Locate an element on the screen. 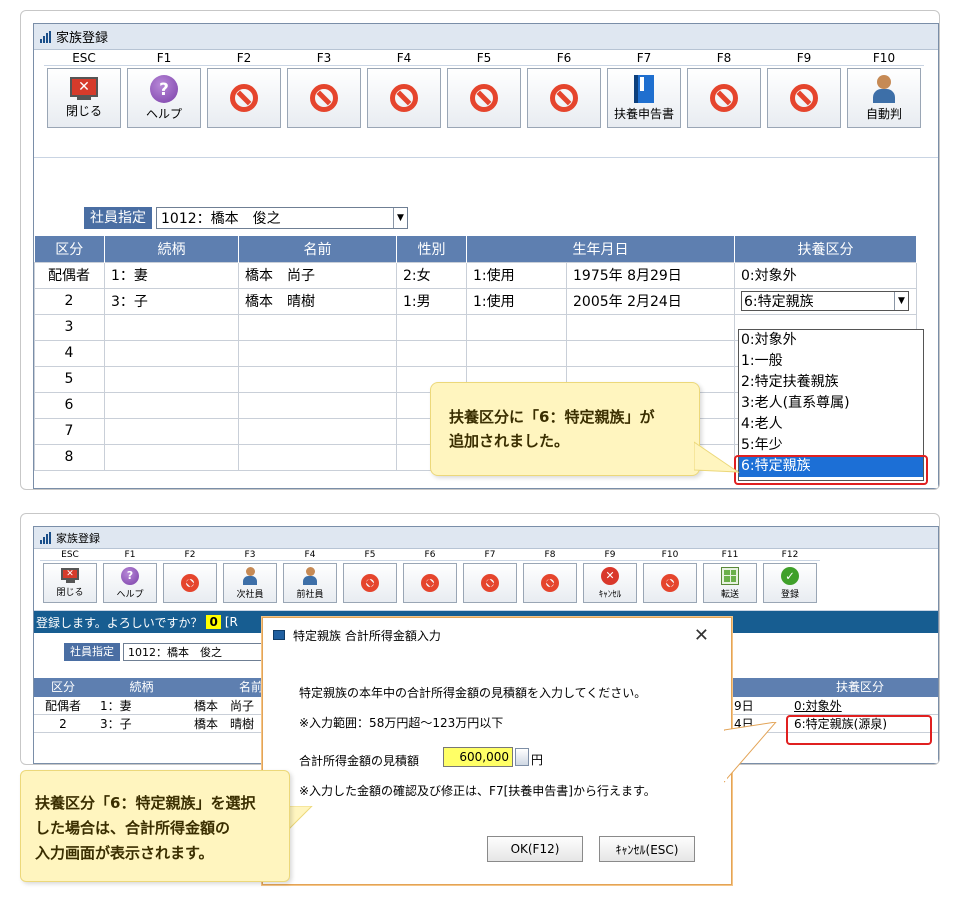 The height and width of the screenshot is (900, 960). callout-pointer is located at coordinates (717, 457).